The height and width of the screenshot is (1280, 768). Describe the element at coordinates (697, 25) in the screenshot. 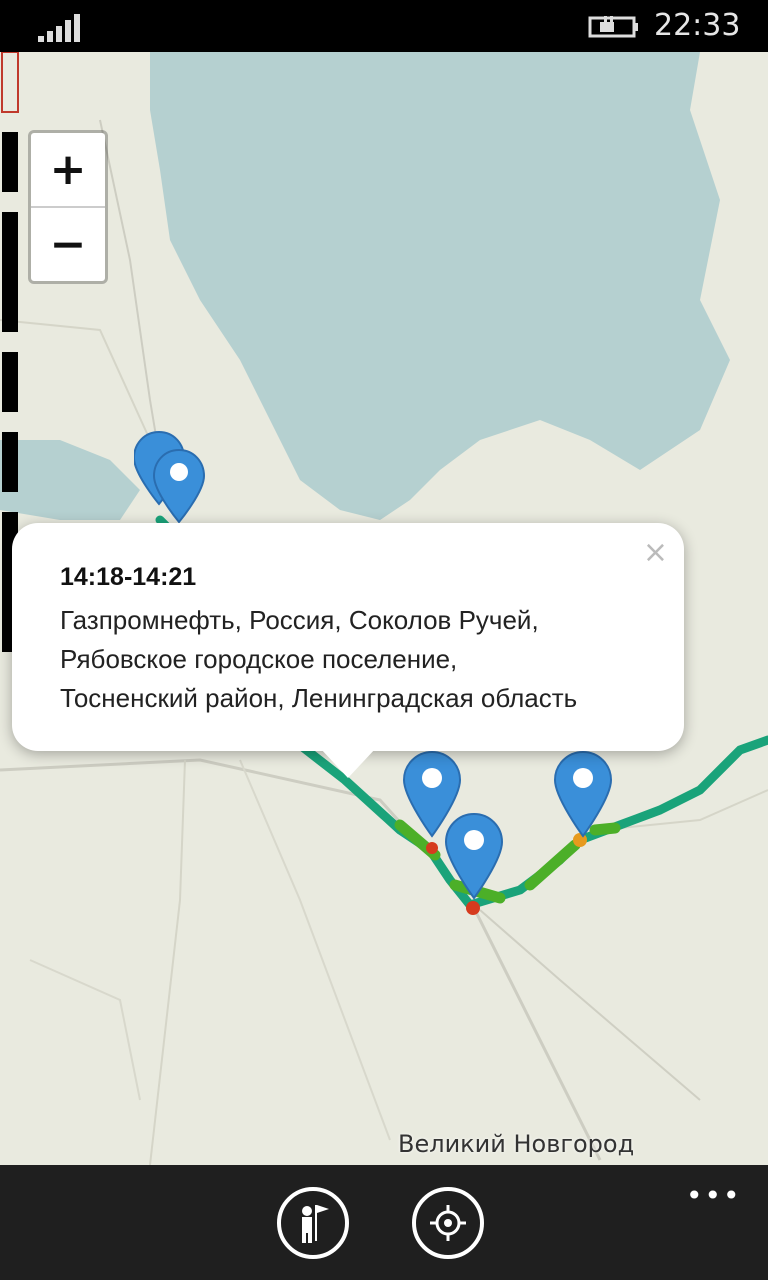

I see `status-time: 22:33` at that location.